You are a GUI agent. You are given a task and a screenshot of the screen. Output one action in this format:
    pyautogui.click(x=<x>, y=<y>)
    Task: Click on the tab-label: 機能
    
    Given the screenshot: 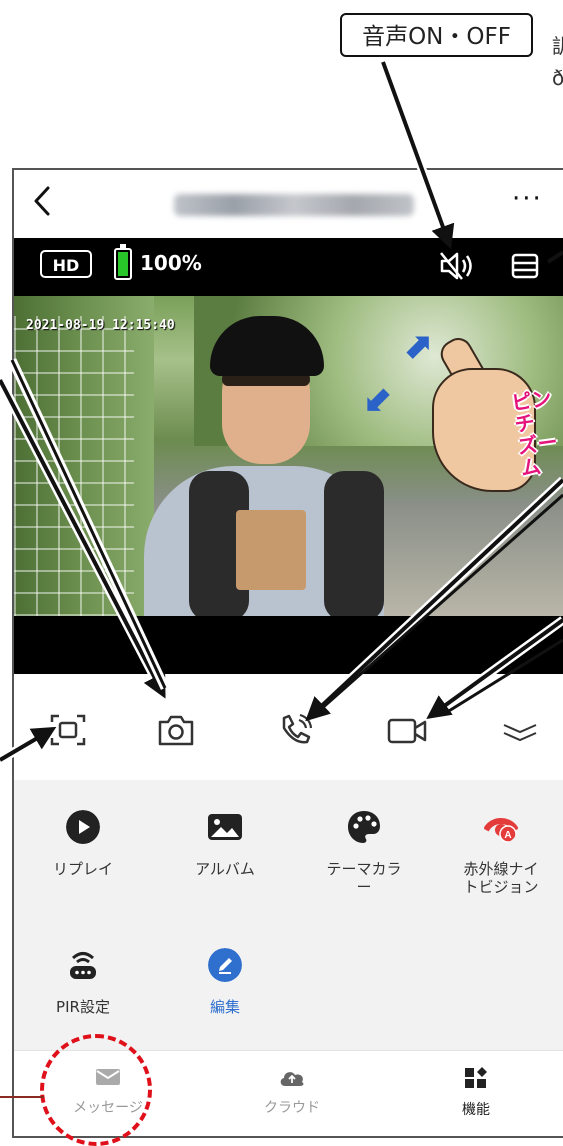 What is the action you would take?
    pyautogui.click(x=476, y=1110)
    